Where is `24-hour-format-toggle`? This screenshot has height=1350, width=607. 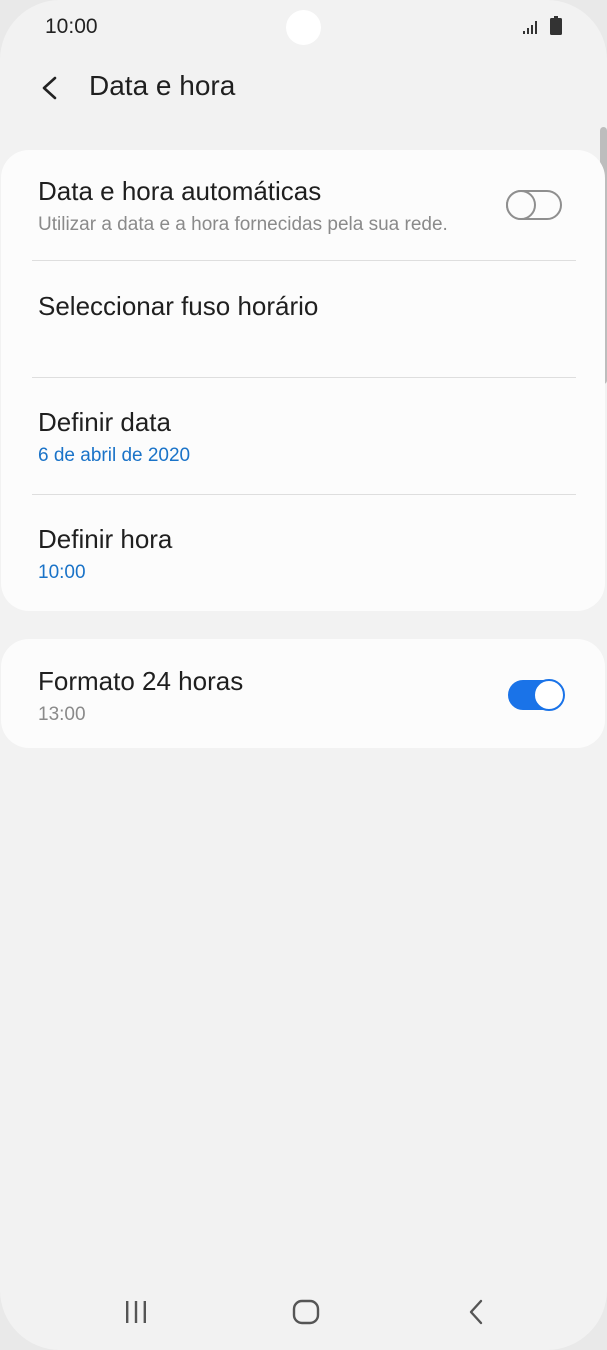 24-hour-format-toggle is located at coordinates (536, 695).